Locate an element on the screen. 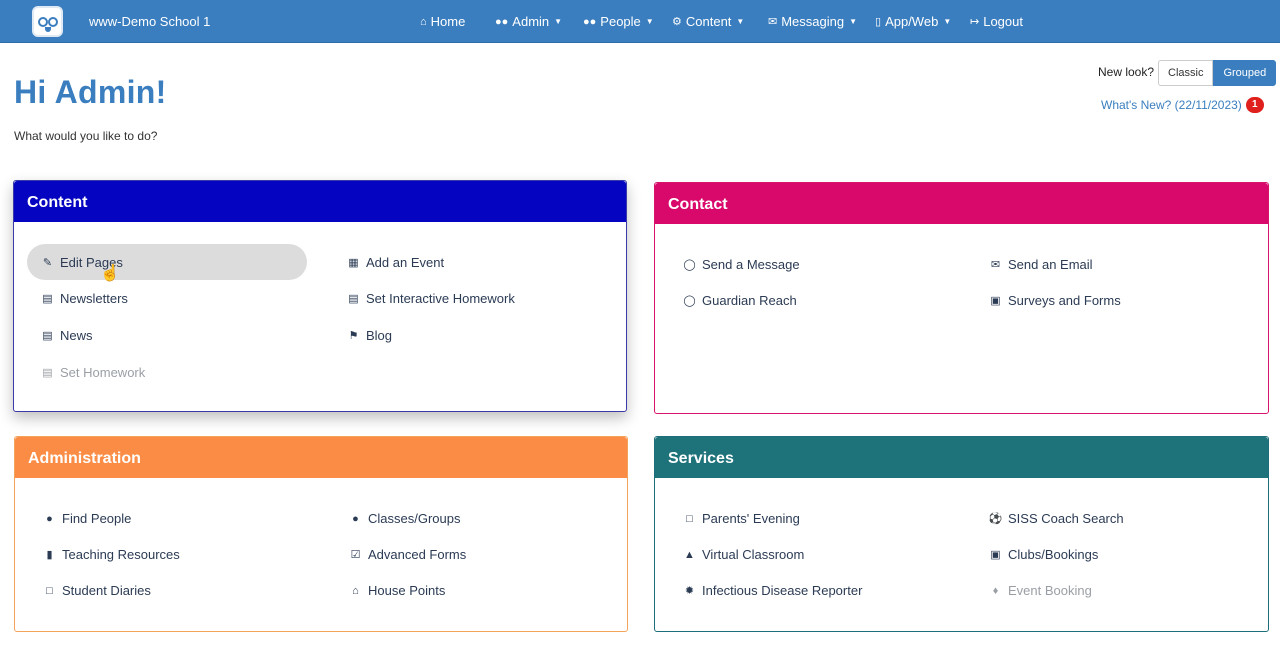  link-parents-evening-label: Parents' Evening is located at coordinates (751, 518).